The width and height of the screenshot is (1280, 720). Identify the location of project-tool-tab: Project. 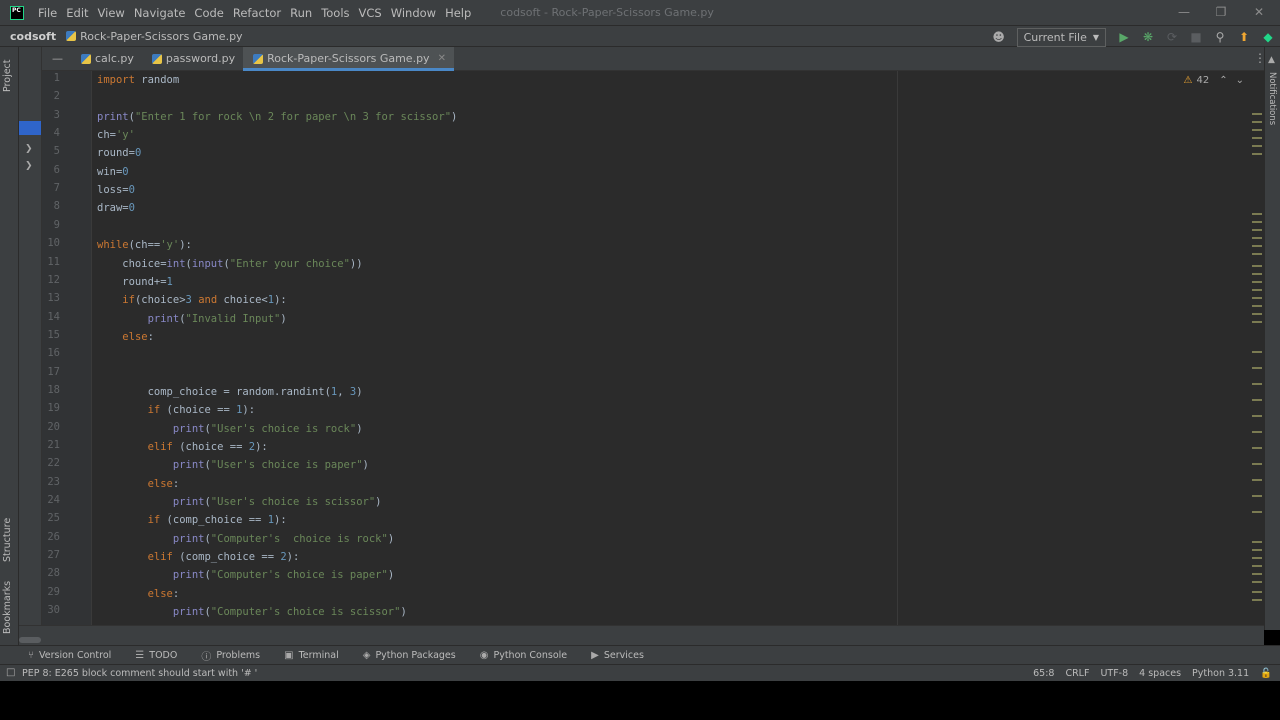
(9, 75).